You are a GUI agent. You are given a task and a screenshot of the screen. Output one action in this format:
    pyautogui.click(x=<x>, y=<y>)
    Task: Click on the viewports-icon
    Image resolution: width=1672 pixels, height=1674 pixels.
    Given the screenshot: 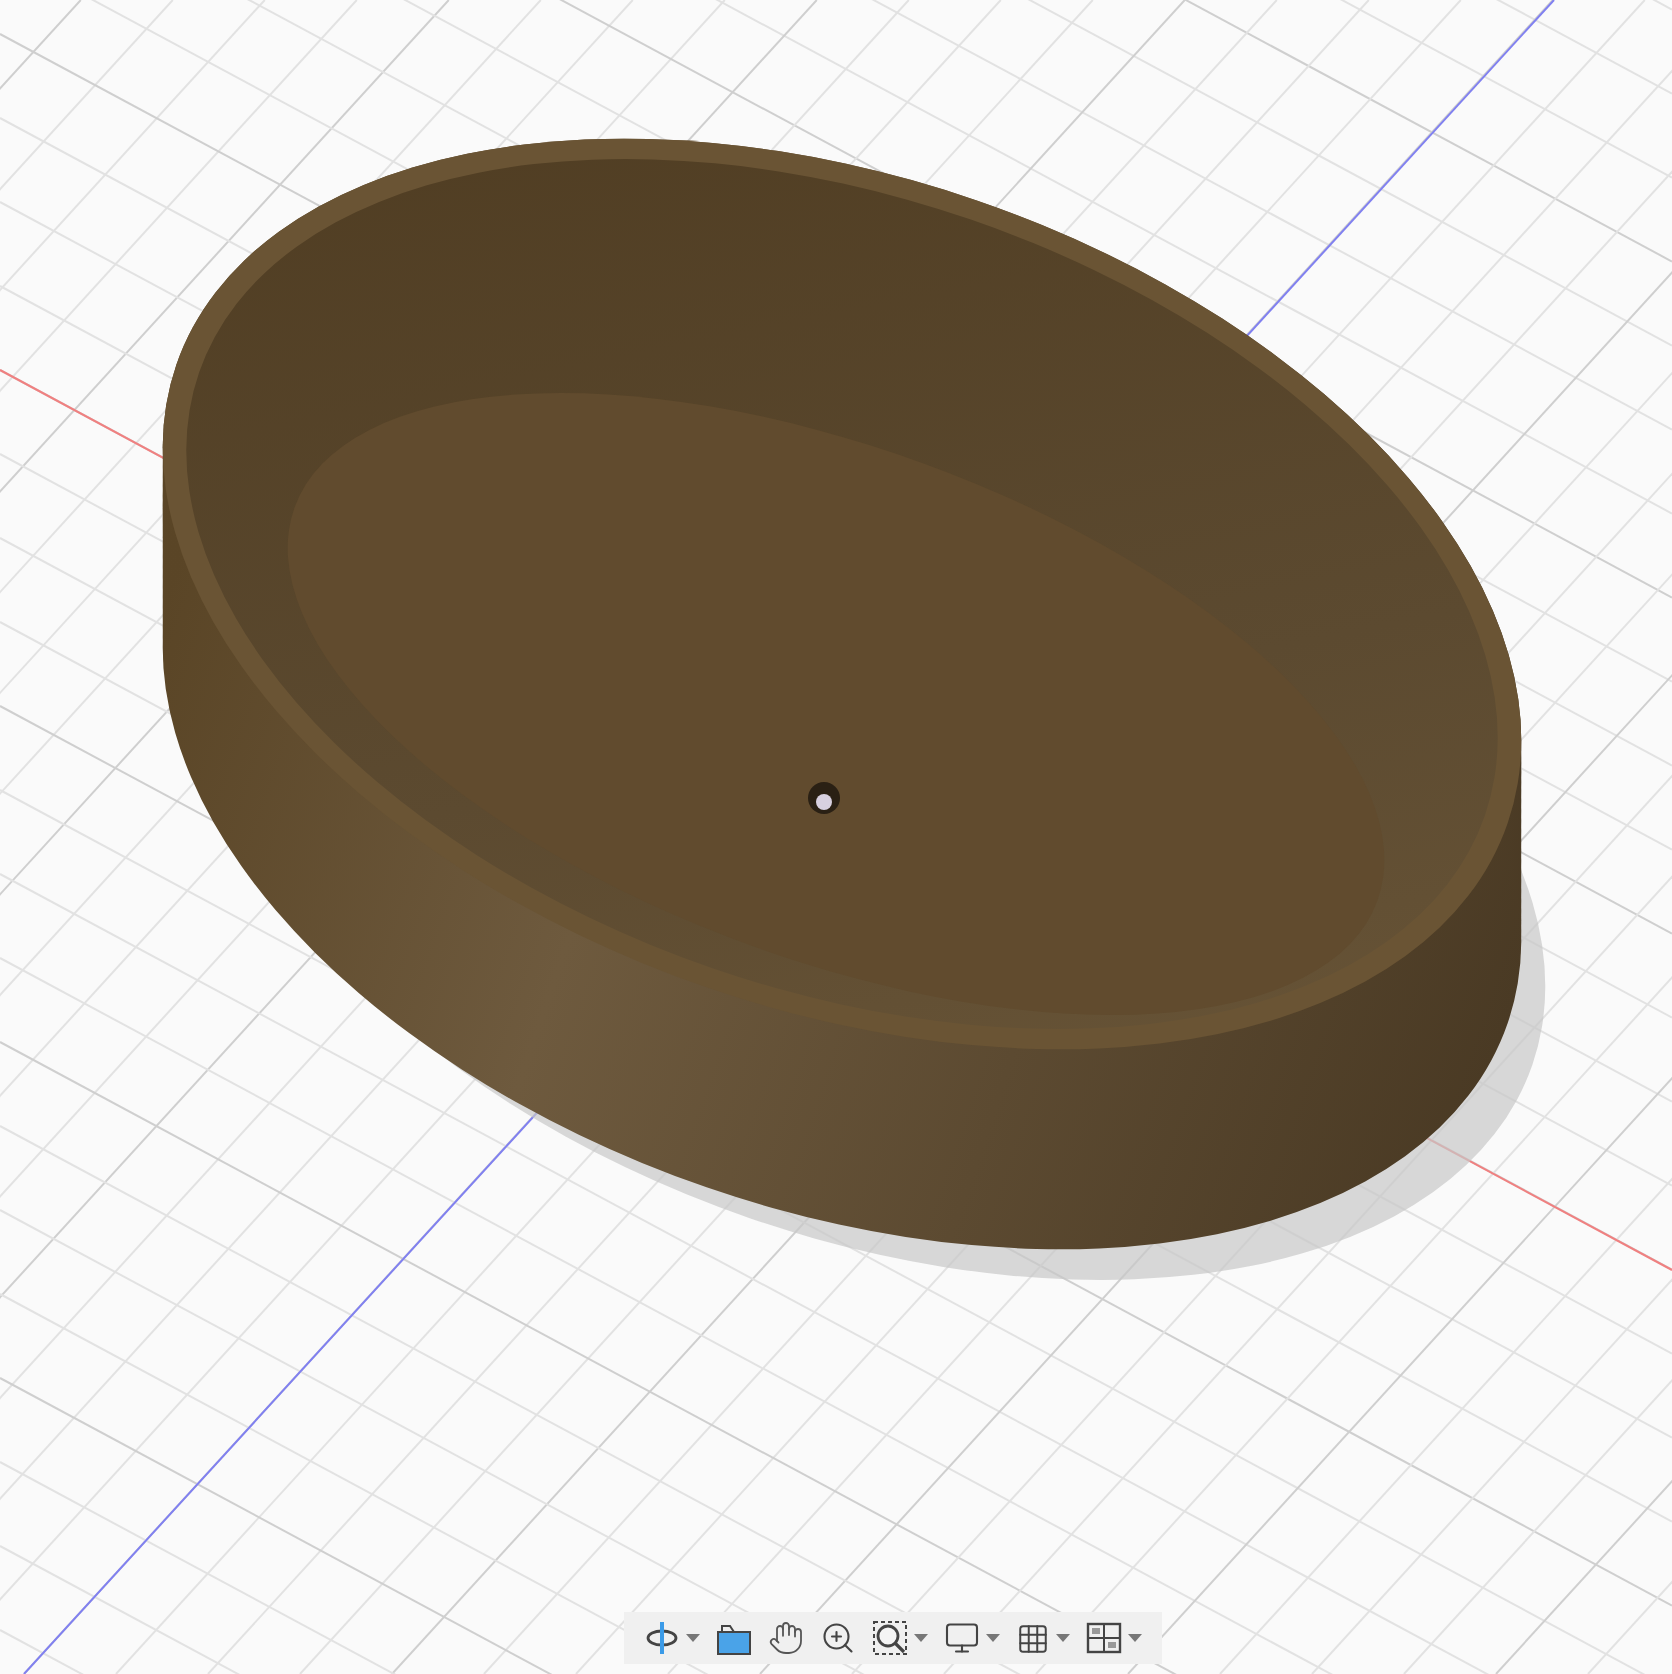 What is the action you would take?
    pyautogui.click(x=1103, y=1638)
    